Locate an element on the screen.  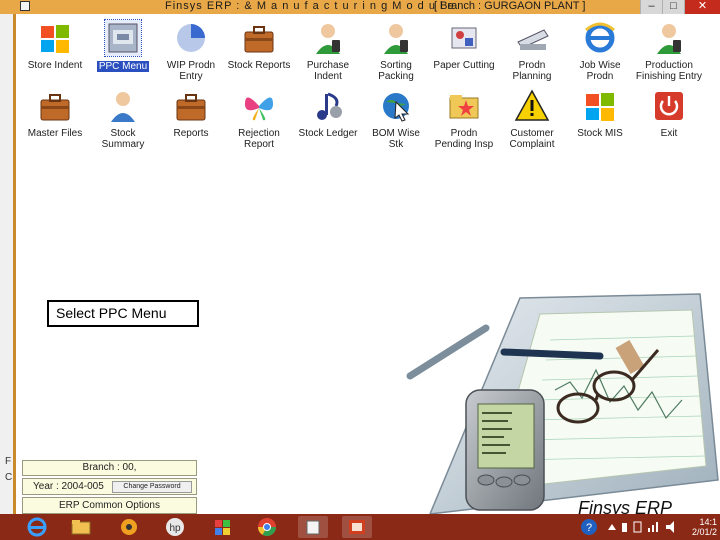
clock-time: 14:1 is located at coordinates (708, 522).